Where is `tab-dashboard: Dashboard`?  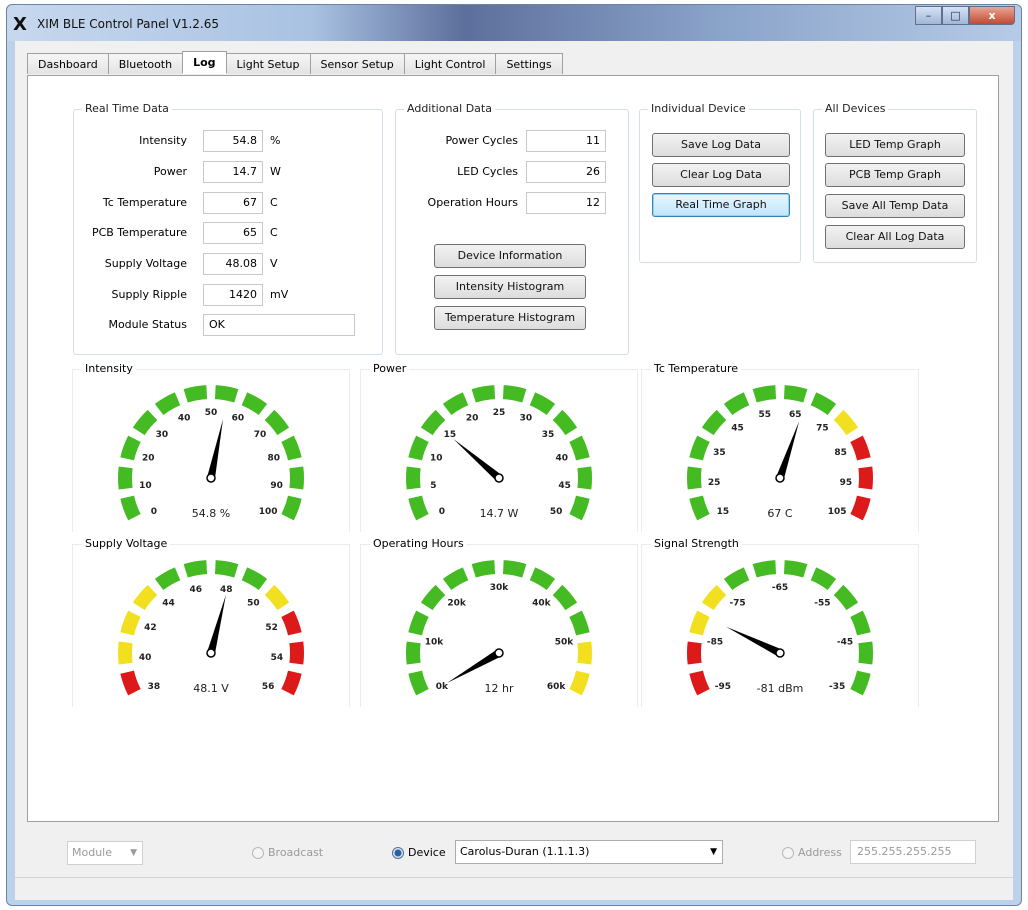 tab-dashboard: Dashboard is located at coordinates (68, 63).